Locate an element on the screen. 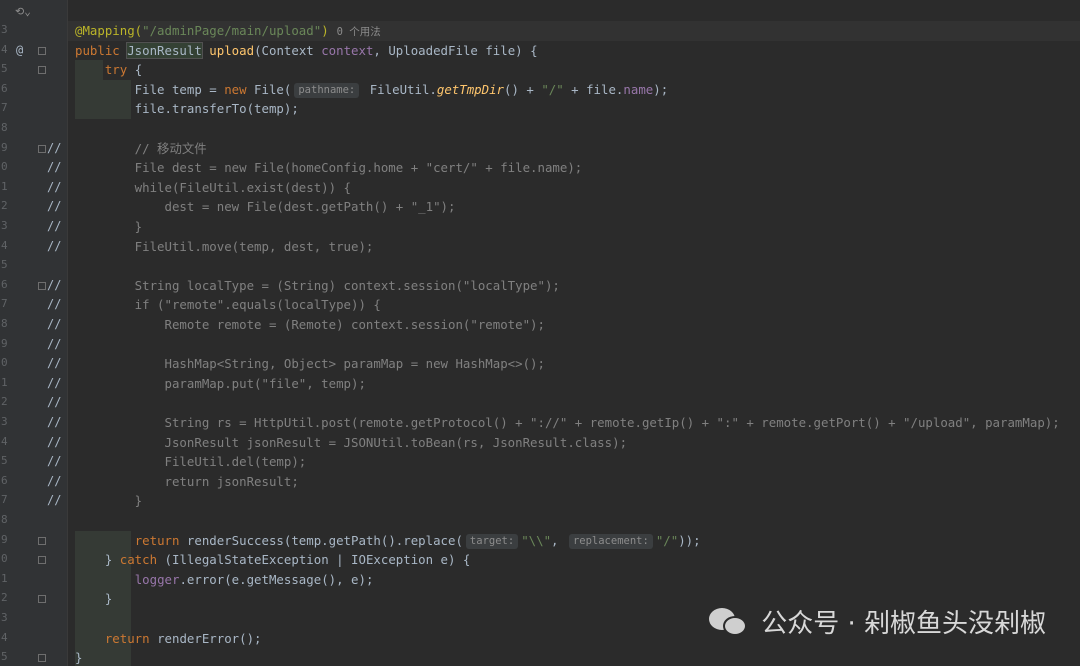 This screenshot has height=666, width=1080. code-line: FileUtil.del(temp); is located at coordinates (574, 462).